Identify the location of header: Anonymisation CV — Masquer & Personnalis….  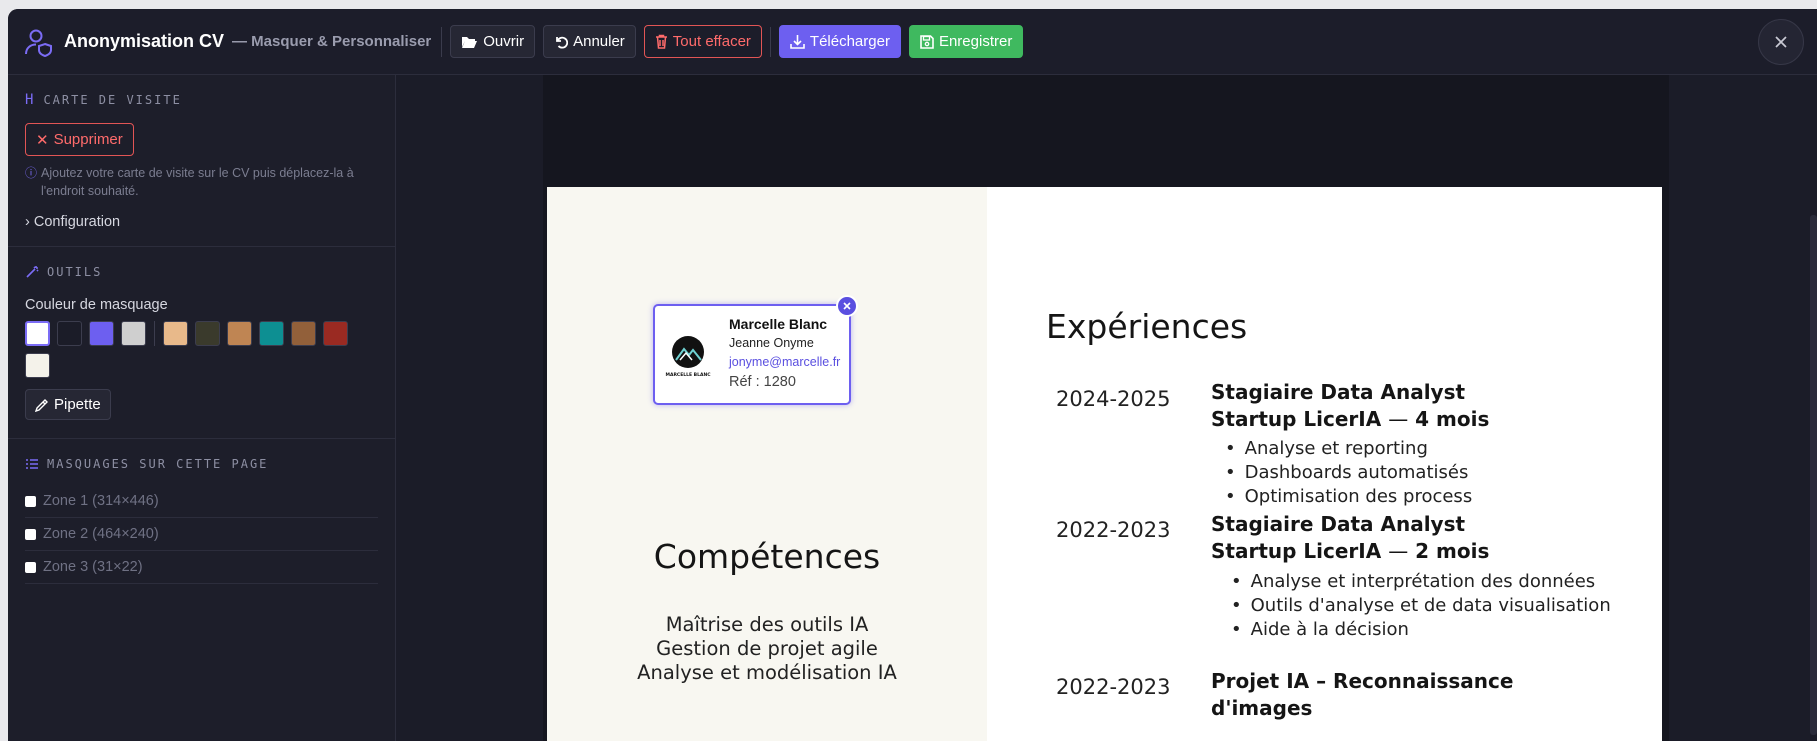
(912, 42).